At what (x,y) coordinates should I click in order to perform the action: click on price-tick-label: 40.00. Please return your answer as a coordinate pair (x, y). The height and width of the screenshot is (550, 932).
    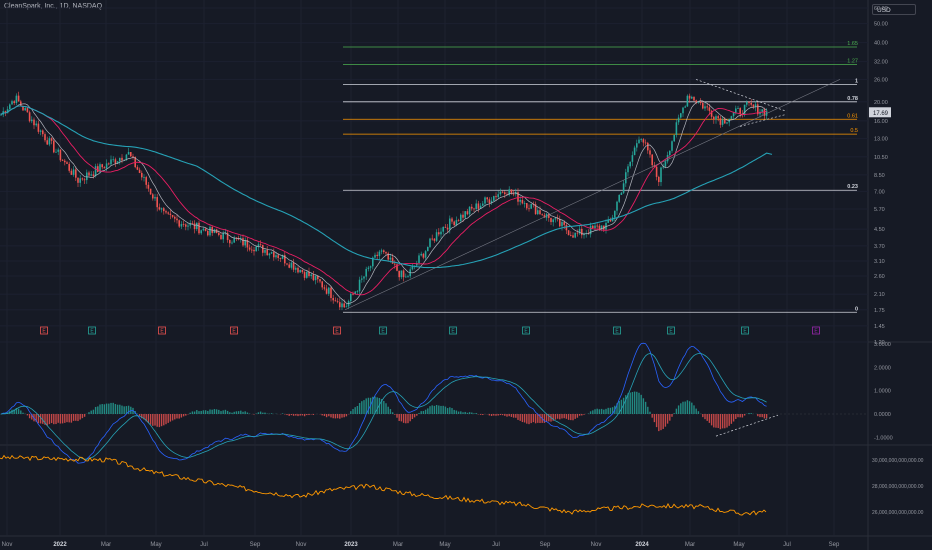
    Looking at the image, I should click on (881, 44).